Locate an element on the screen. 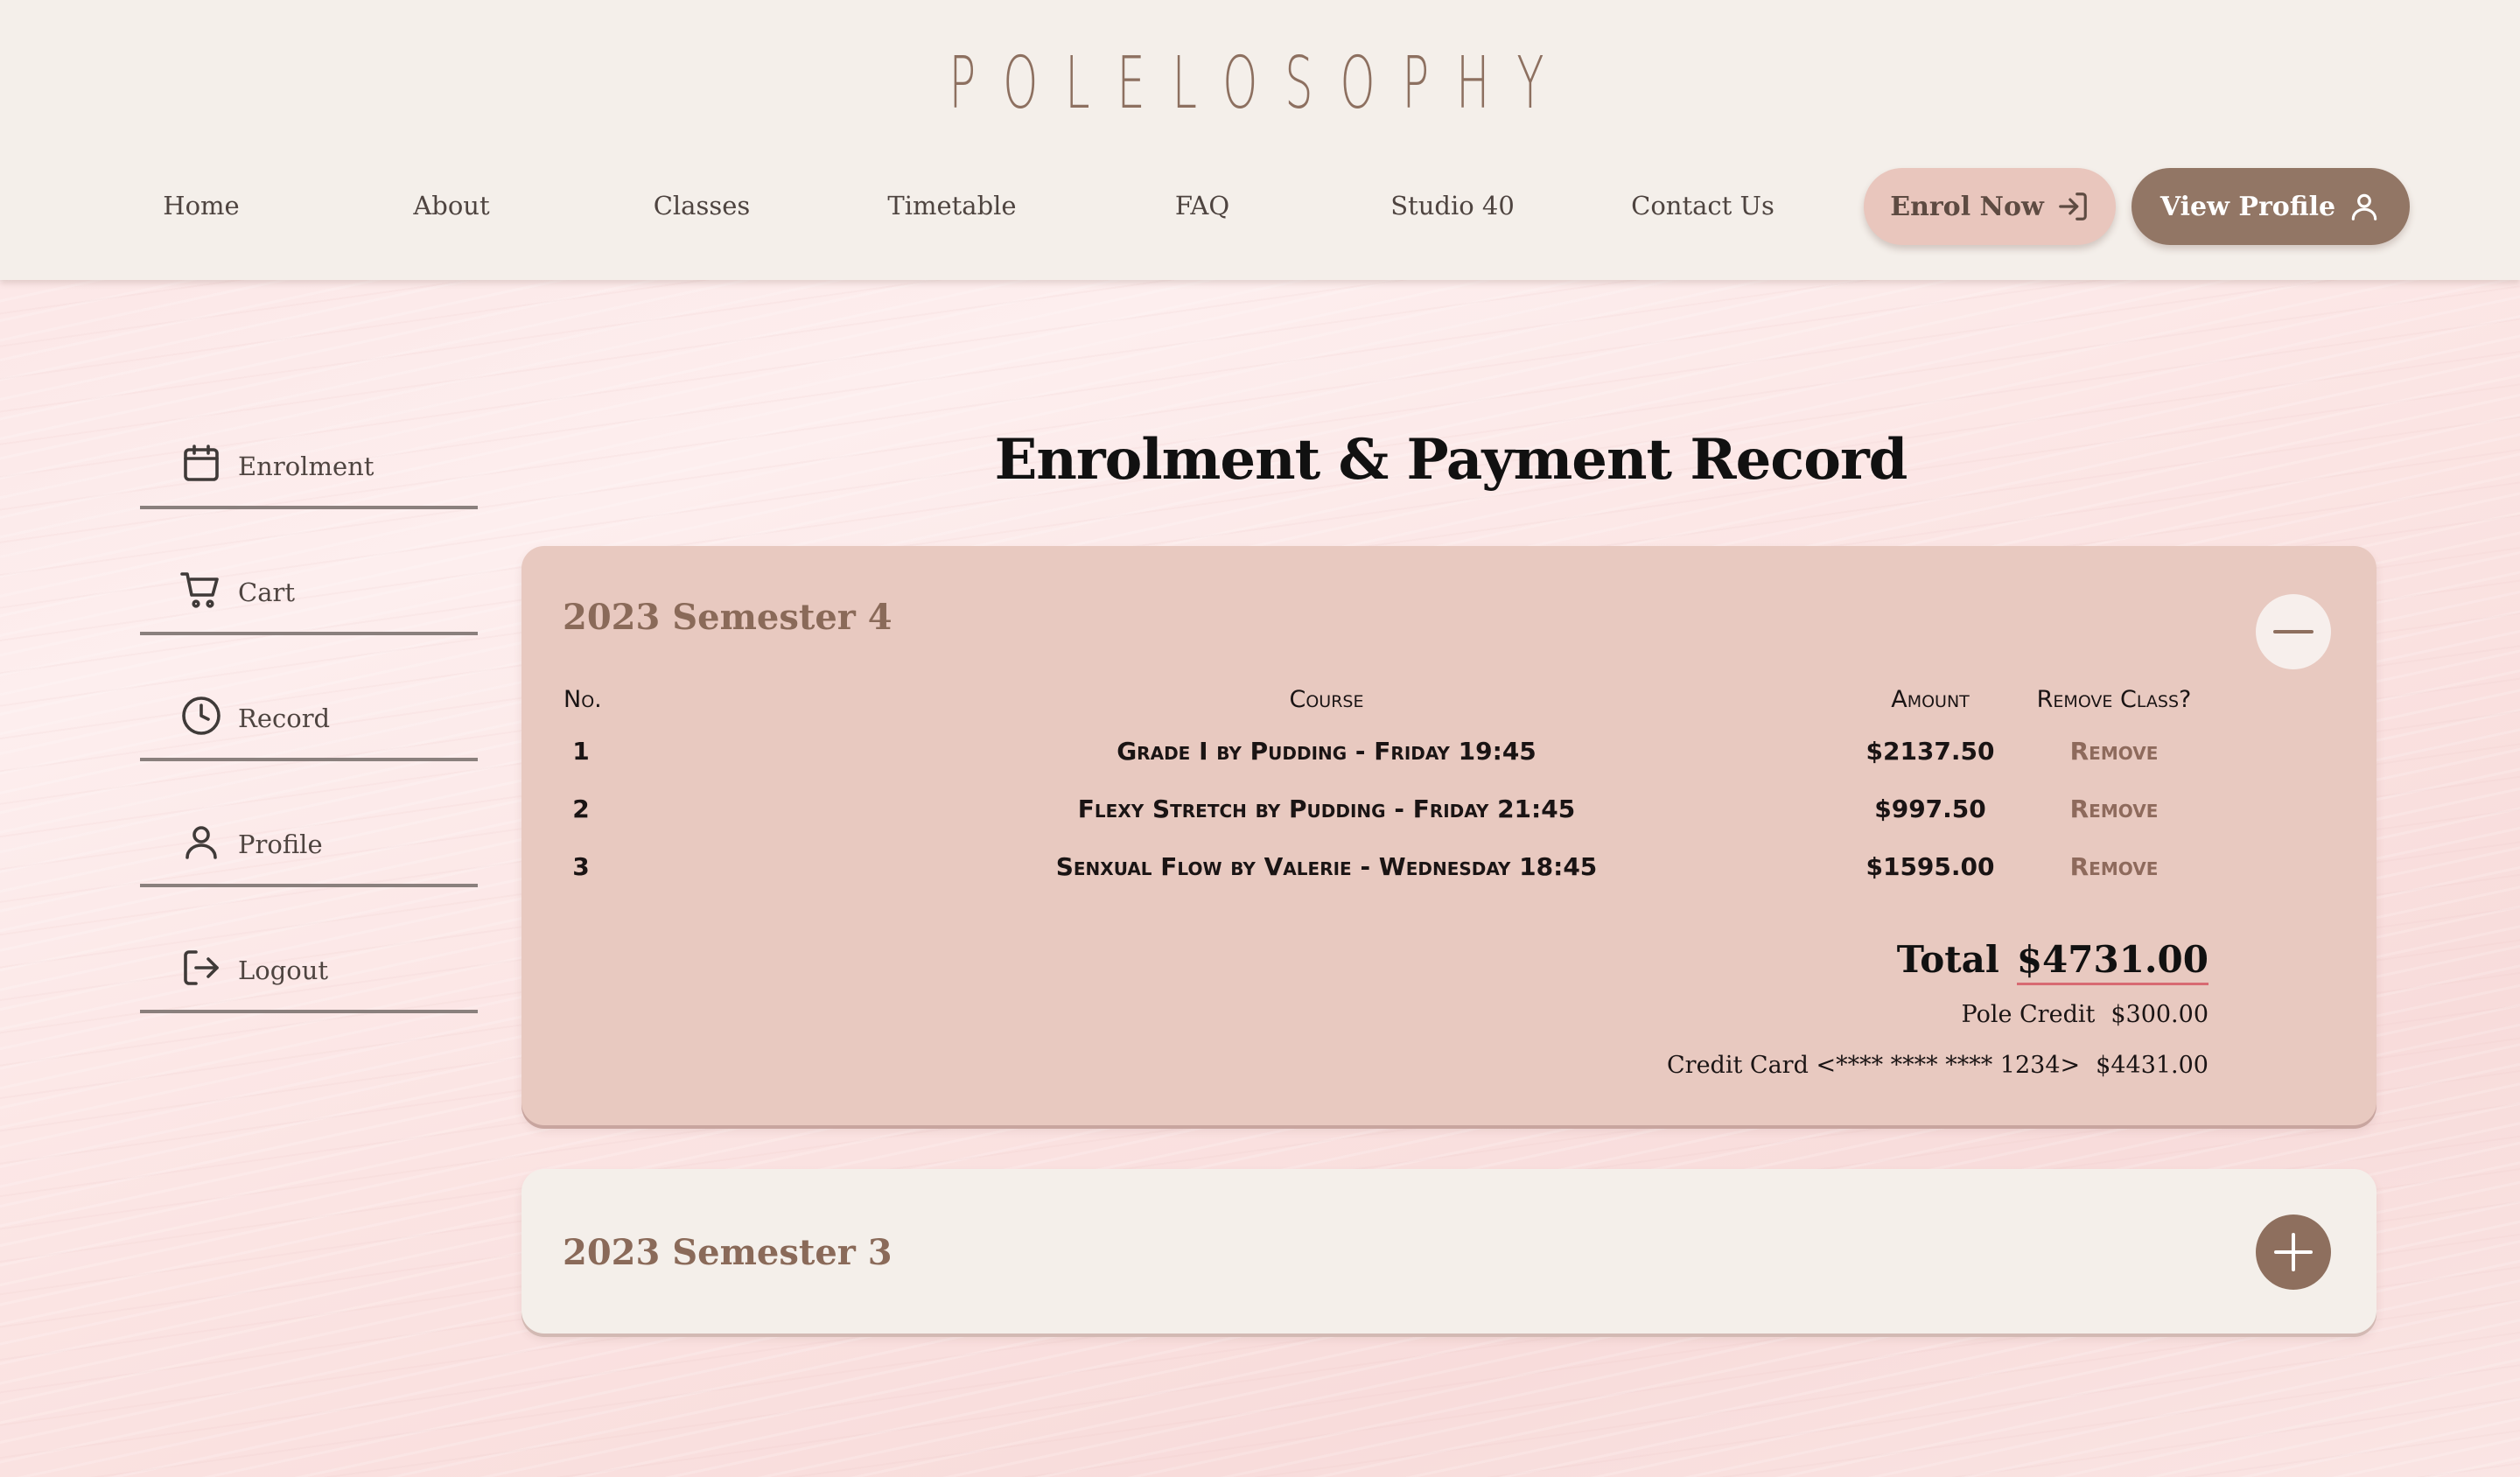  sidebar-item-enrolment: Enrolment is located at coordinates (309, 468).